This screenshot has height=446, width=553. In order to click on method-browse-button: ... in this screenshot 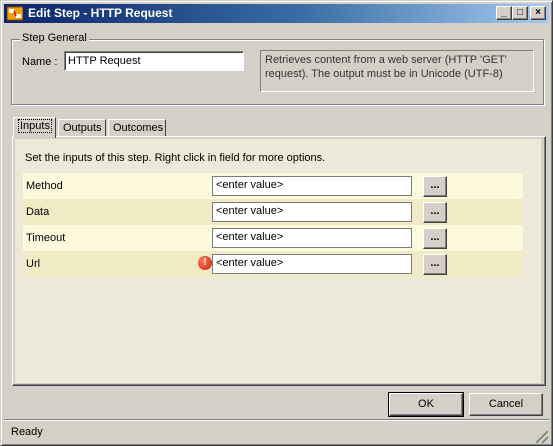, I will do `click(435, 186)`.